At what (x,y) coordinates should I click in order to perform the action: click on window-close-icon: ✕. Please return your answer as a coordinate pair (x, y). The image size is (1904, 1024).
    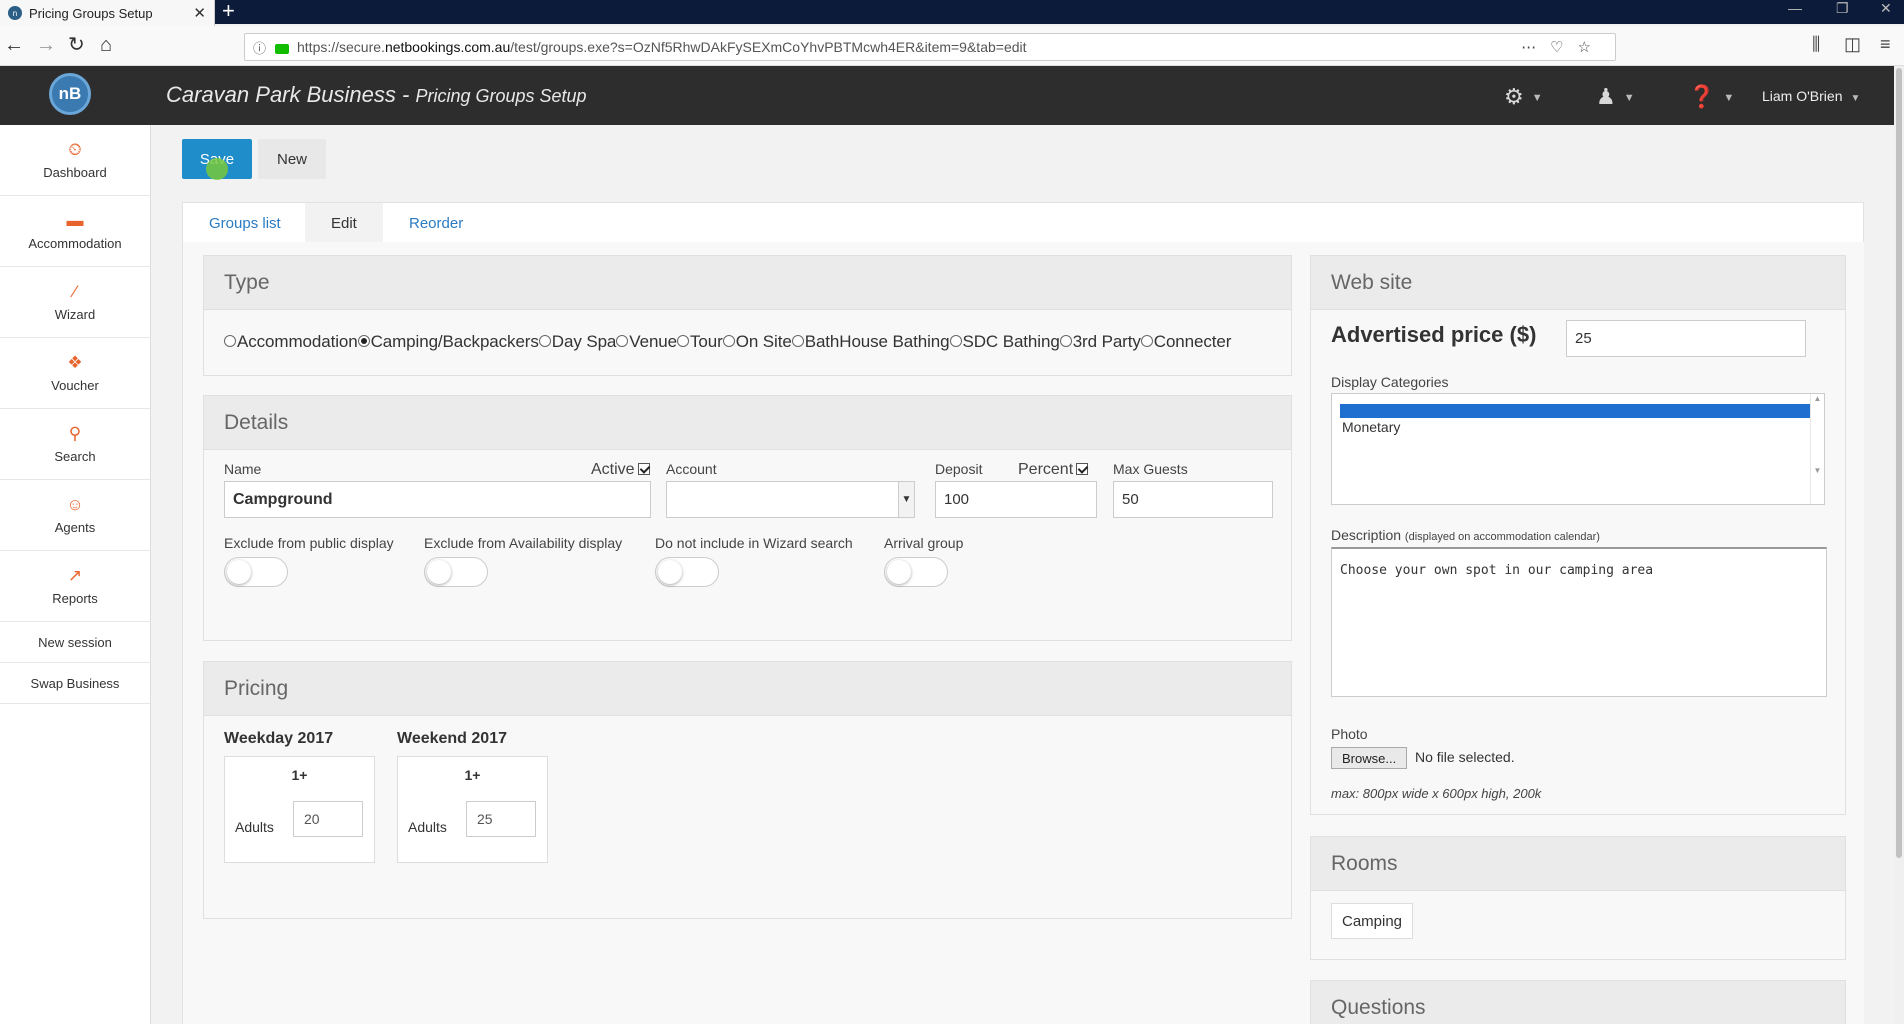
    Looking at the image, I should click on (1886, 8).